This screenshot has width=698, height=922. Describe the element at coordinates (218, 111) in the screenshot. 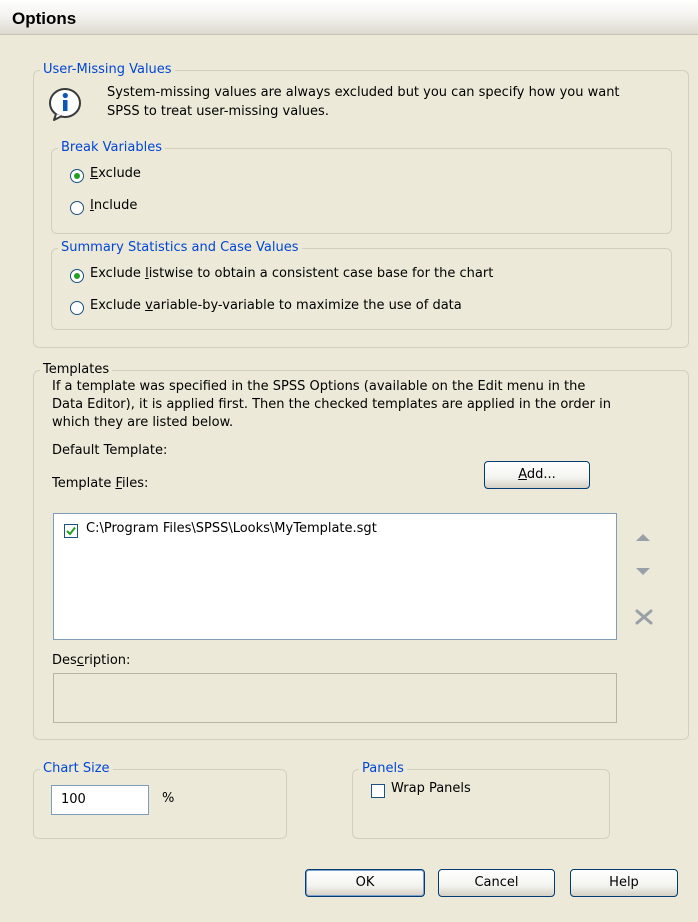

I see `info-text-line-2: SPSS to treat user-missing values.` at that location.